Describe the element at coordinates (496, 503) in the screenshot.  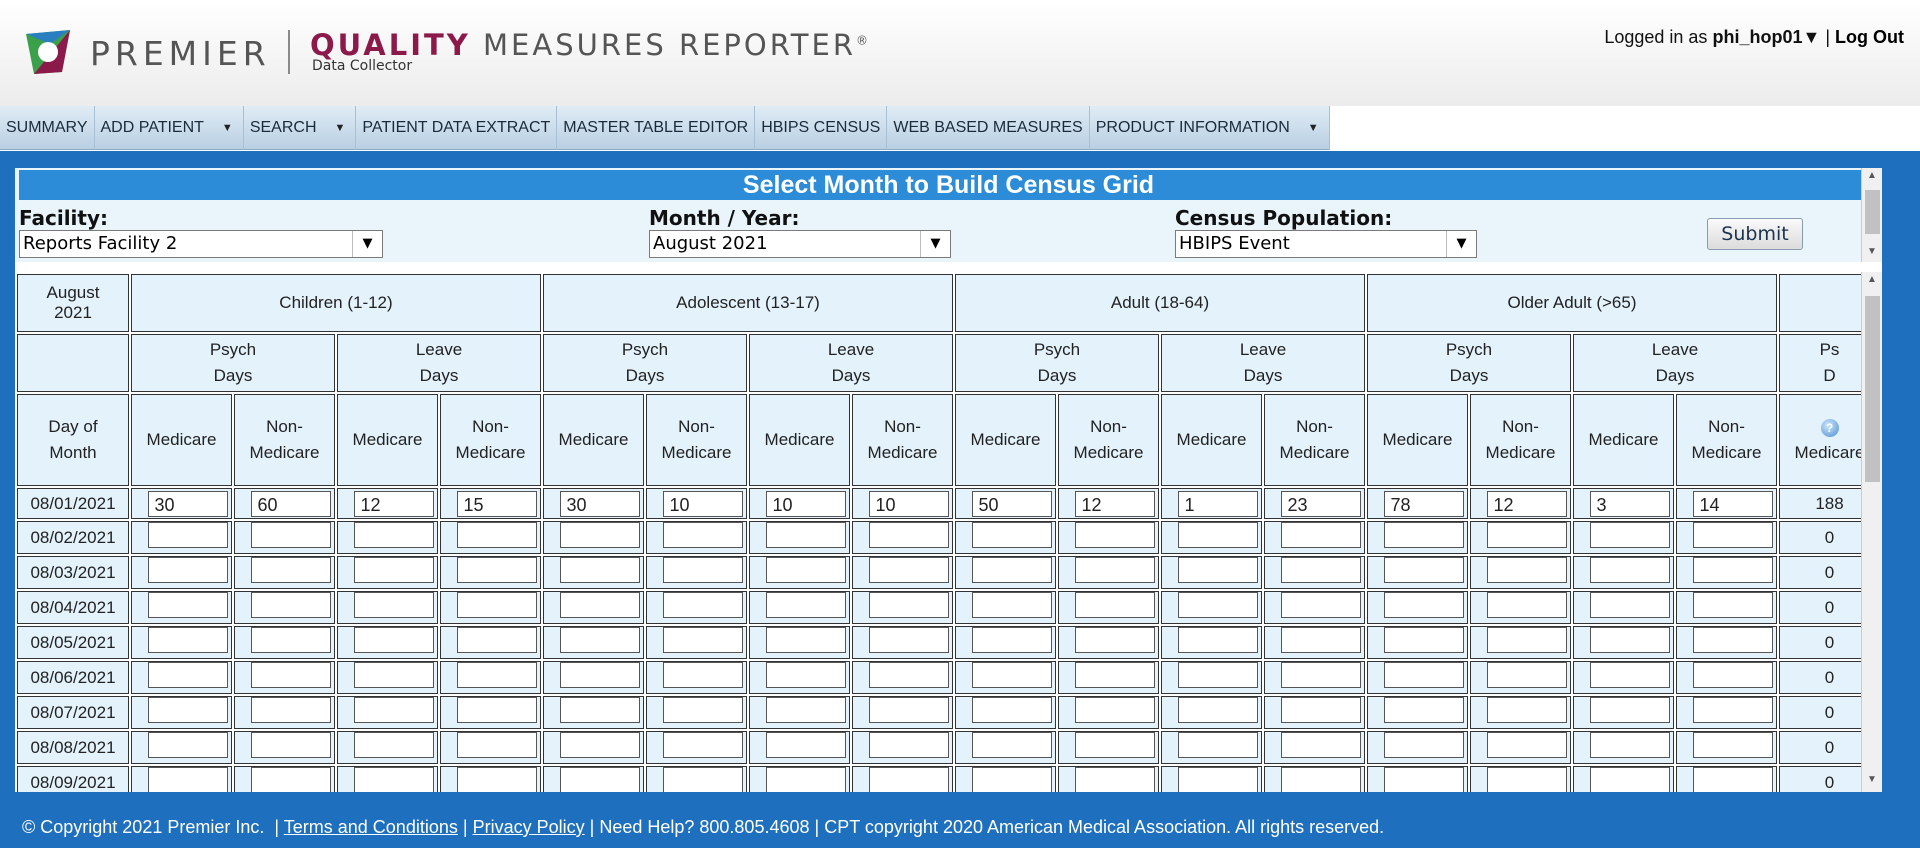
I see `census-input: 15` at that location.